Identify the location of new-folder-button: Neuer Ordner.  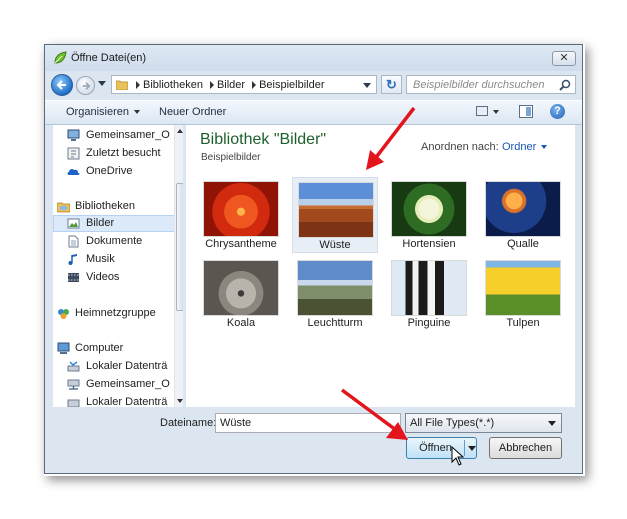
(192, 112).